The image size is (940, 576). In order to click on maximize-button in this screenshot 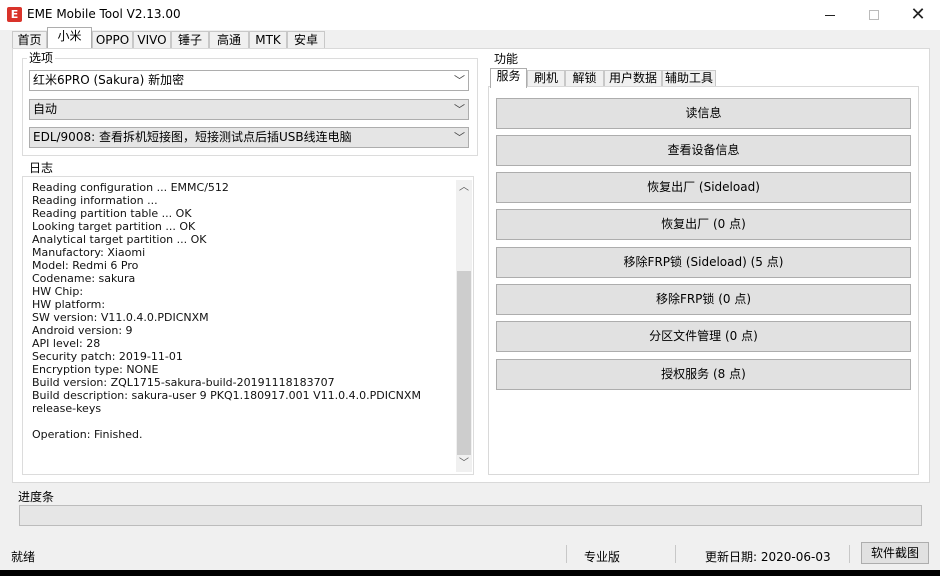, I will do `click(874, 15)`.